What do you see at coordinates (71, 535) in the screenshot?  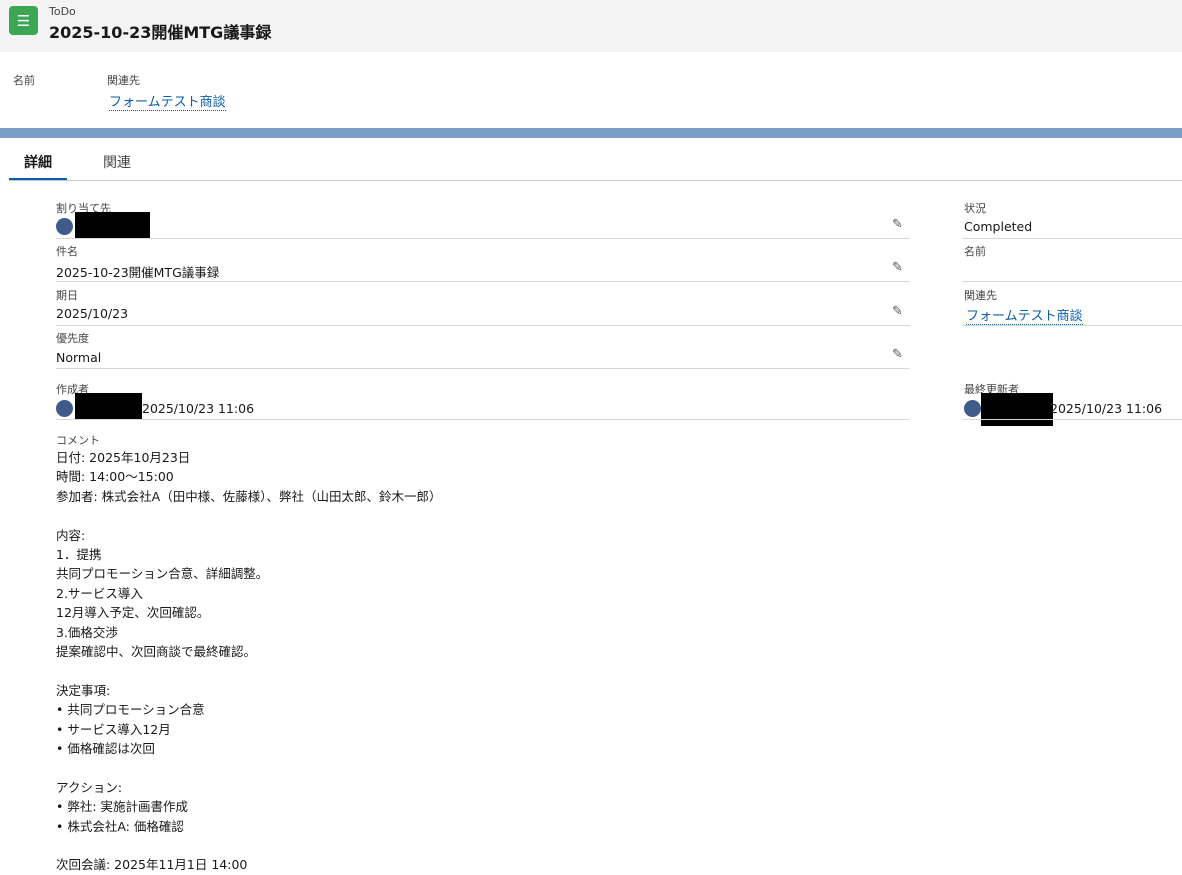 I see `comment-line: 内容:` at bounding box center [71, 535].